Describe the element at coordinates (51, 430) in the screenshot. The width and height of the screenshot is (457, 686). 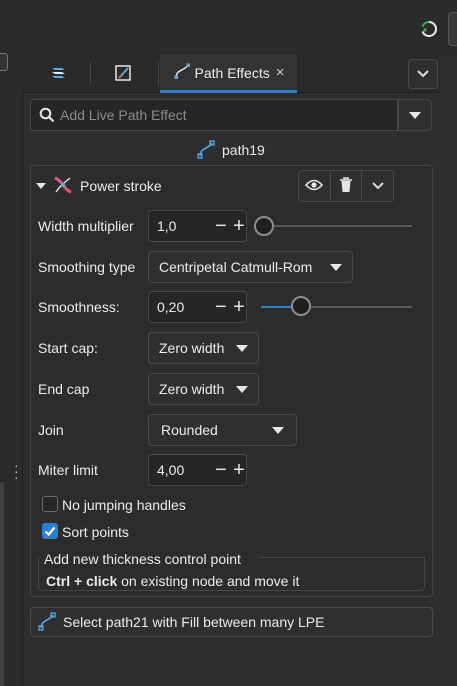
I see `join-label: Join` at that location.